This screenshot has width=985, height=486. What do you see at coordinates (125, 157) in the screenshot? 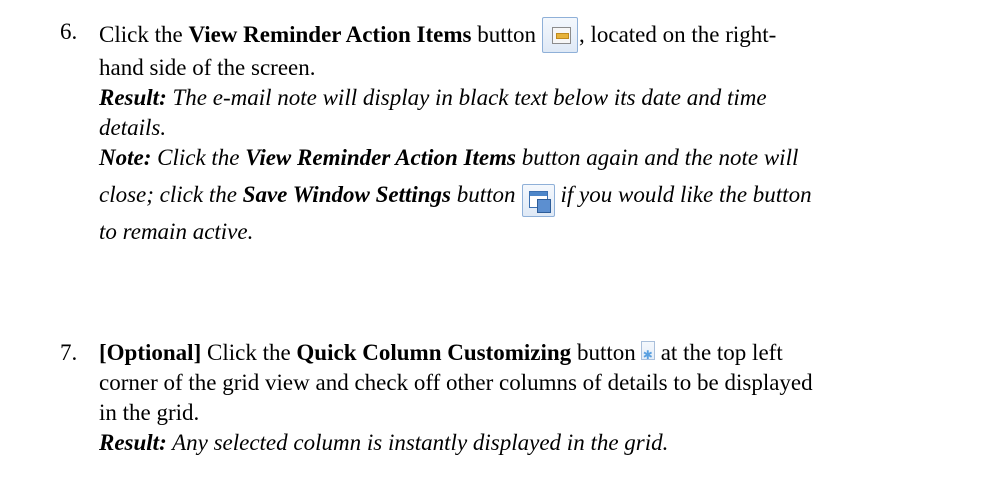
I see `note-label: Note:` at bounding box center [125, 157].